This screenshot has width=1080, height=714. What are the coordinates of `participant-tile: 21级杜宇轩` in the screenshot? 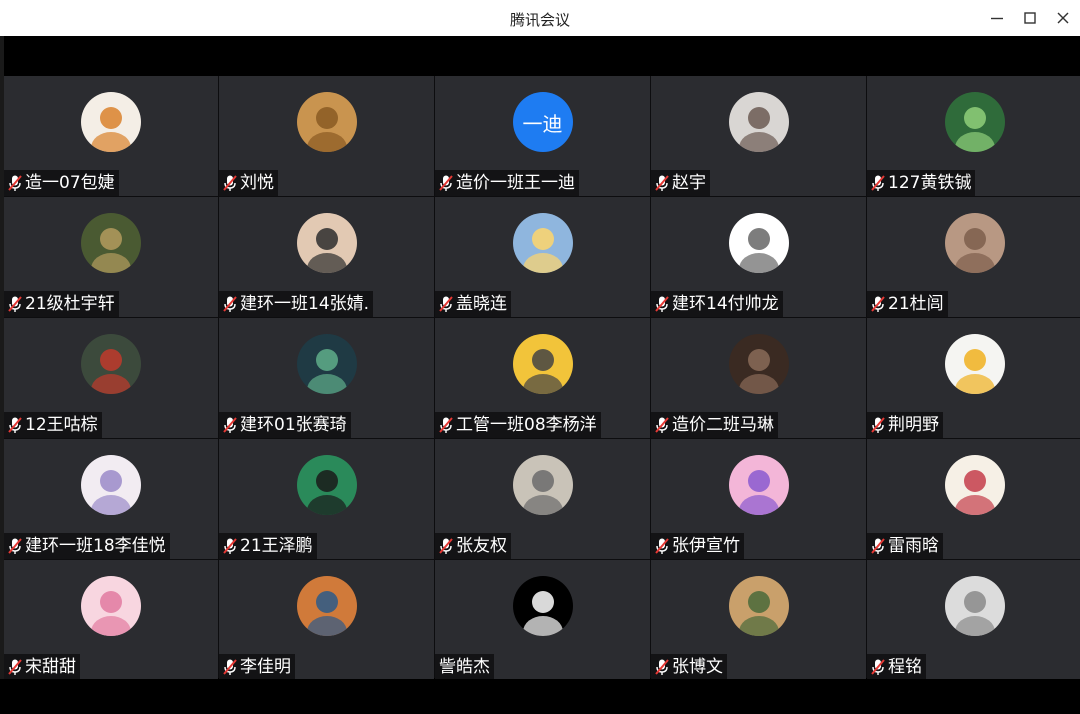 It's located at (111, 257).